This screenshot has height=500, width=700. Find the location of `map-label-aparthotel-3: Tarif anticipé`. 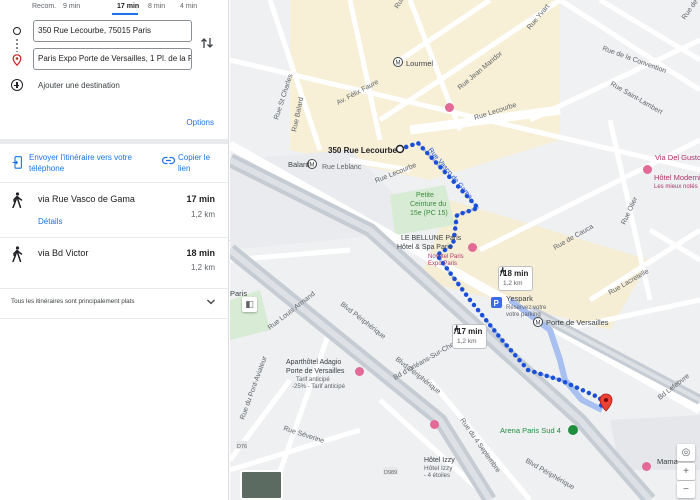

map-label-aparthotel-3: Tarif anticipé is located at coordinates (313, 380).